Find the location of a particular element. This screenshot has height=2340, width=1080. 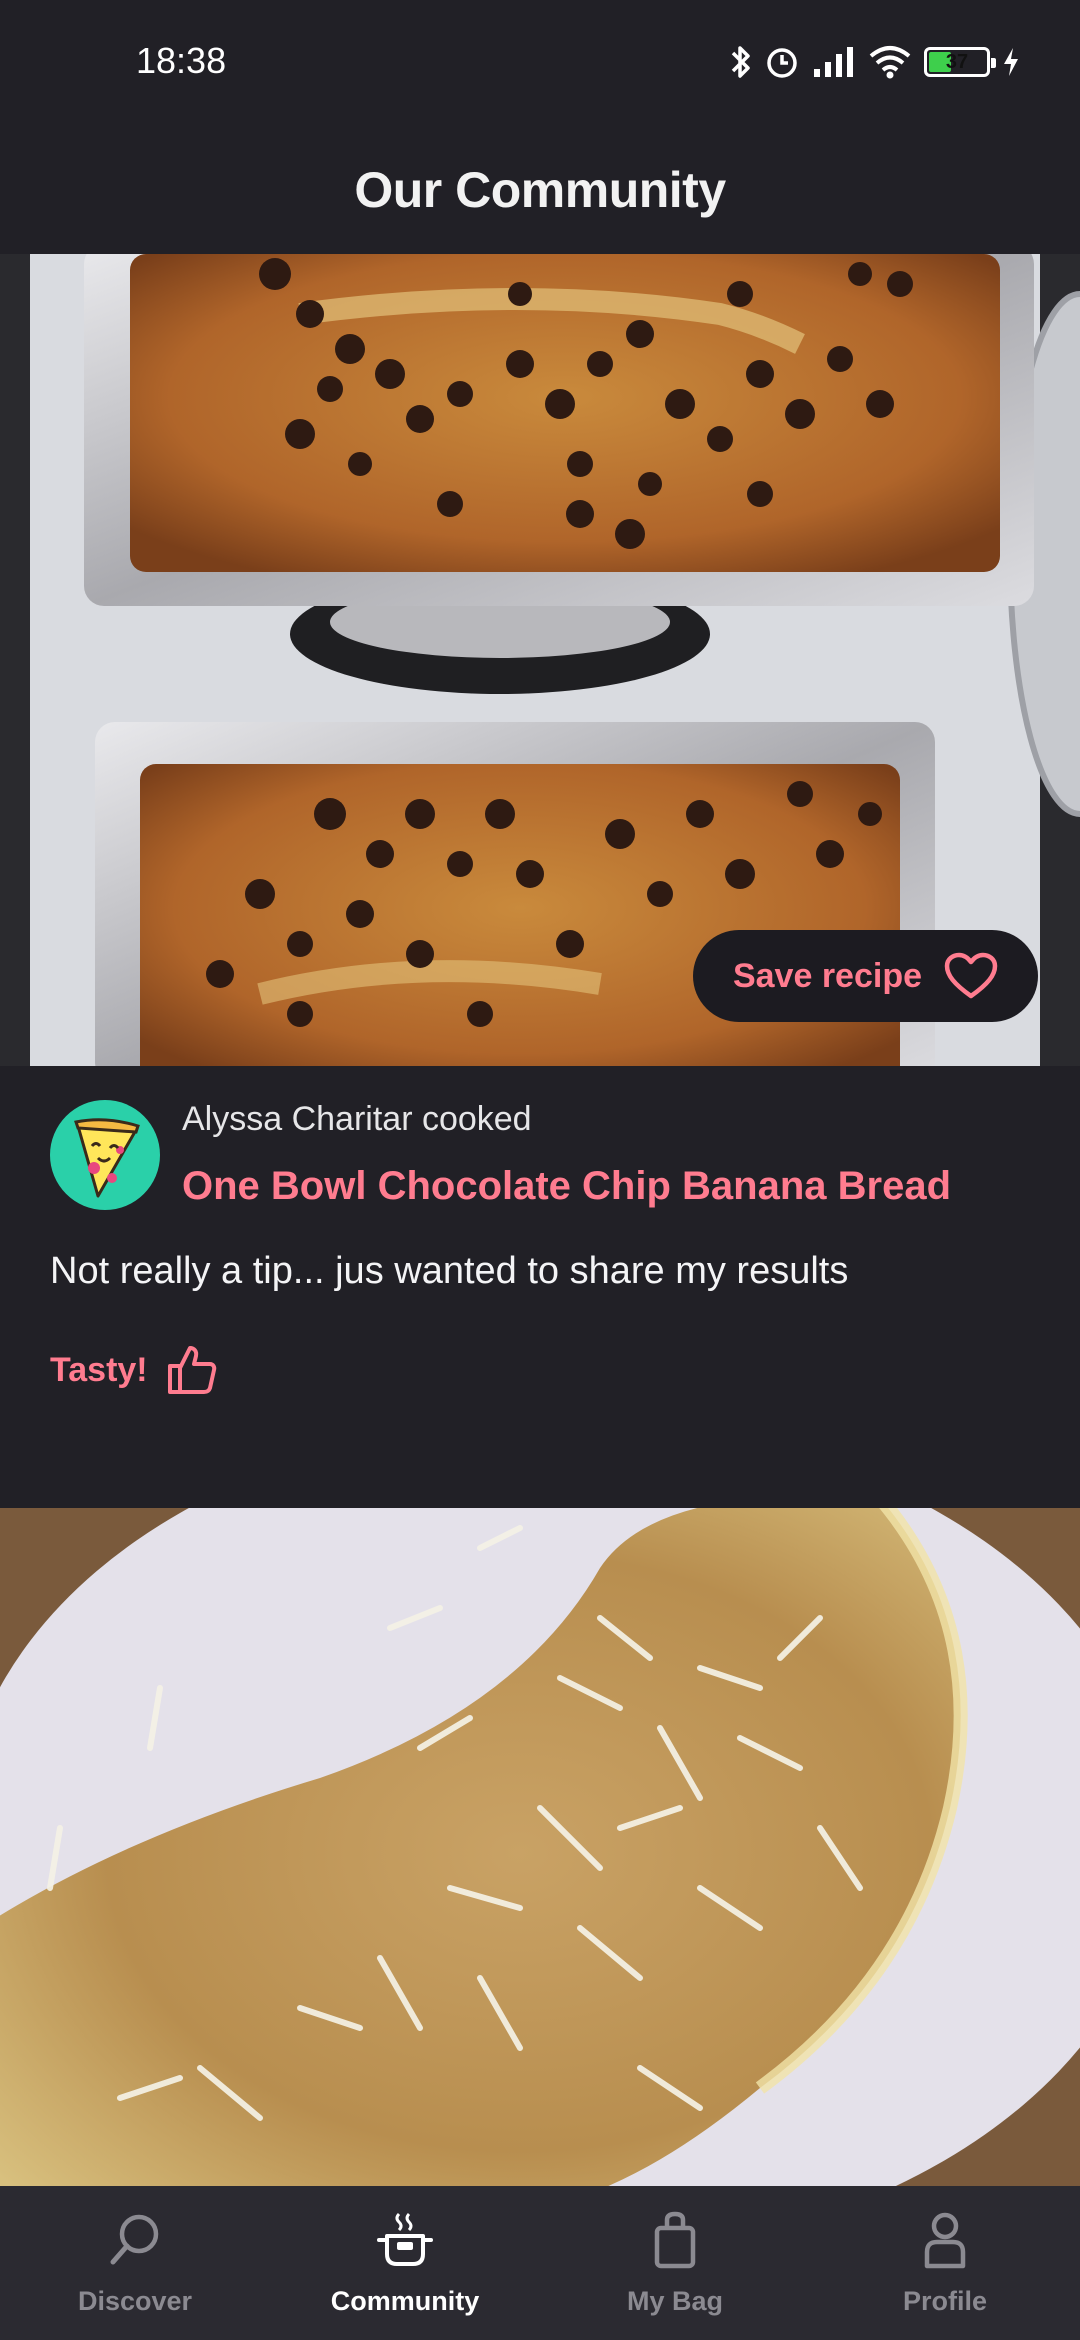

nav-profile: Profile is located at coordinates (945, 2263).